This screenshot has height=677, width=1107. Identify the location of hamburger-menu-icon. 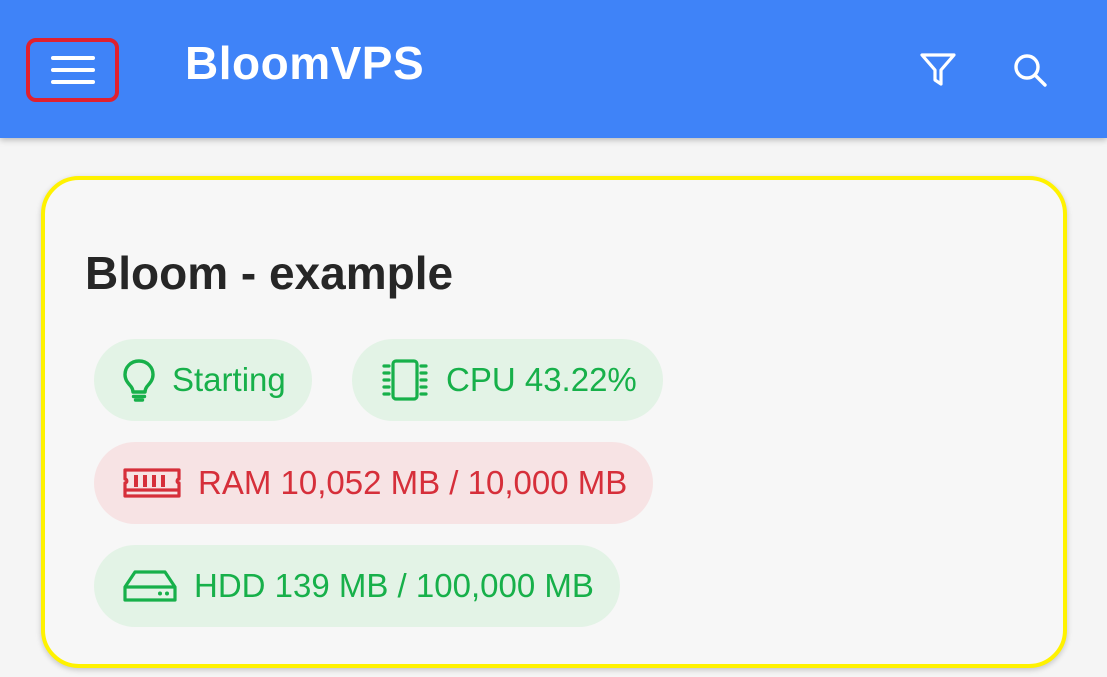
(72, 70).